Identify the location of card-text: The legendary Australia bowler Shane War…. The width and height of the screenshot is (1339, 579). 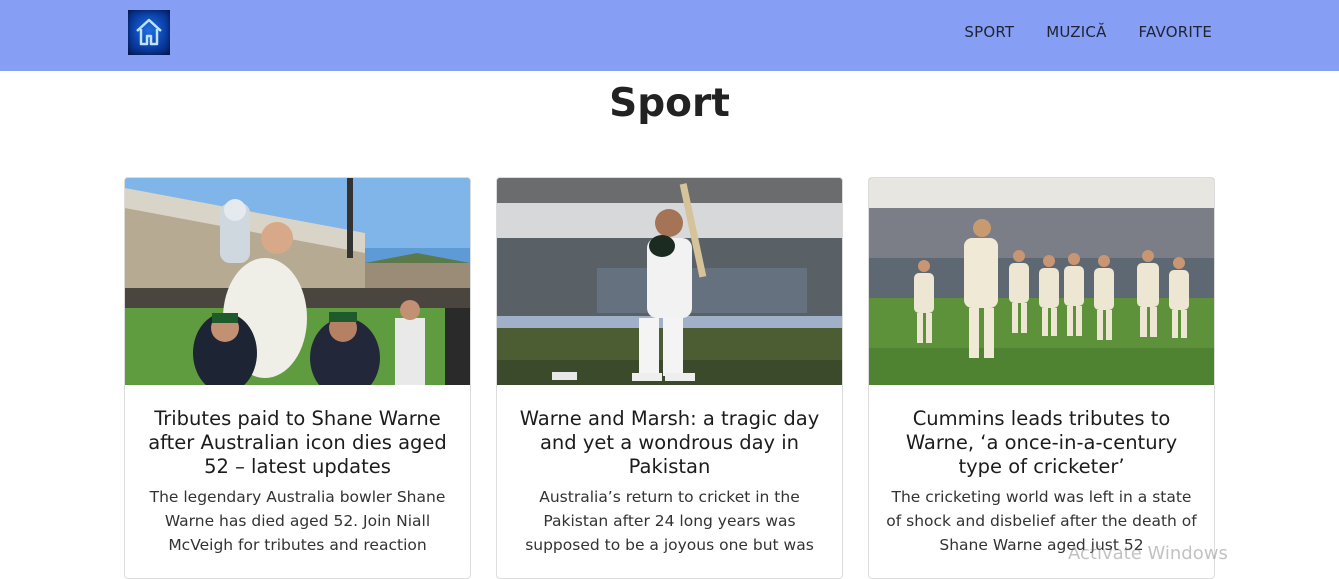
(297, 521).